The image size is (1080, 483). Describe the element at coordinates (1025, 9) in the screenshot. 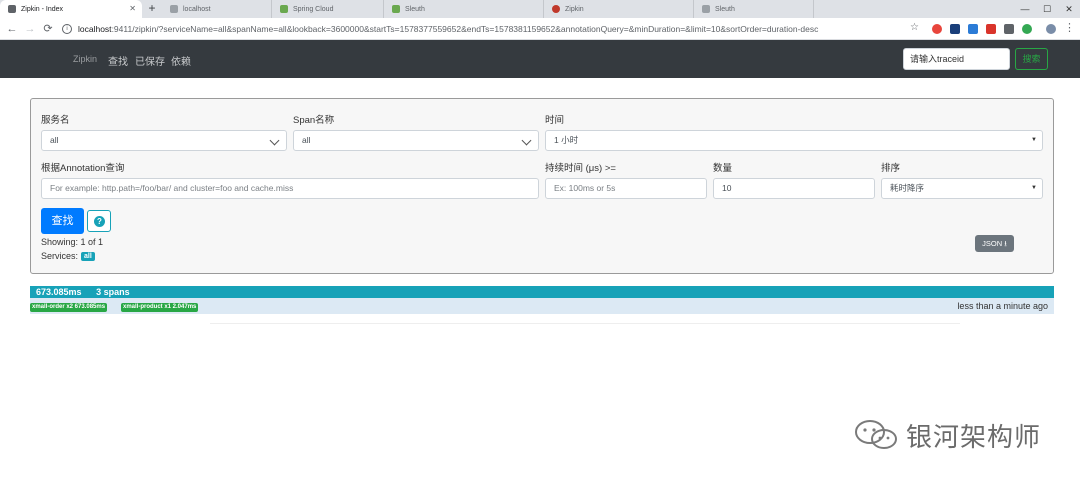

I see `minimize-button: —` at that location.